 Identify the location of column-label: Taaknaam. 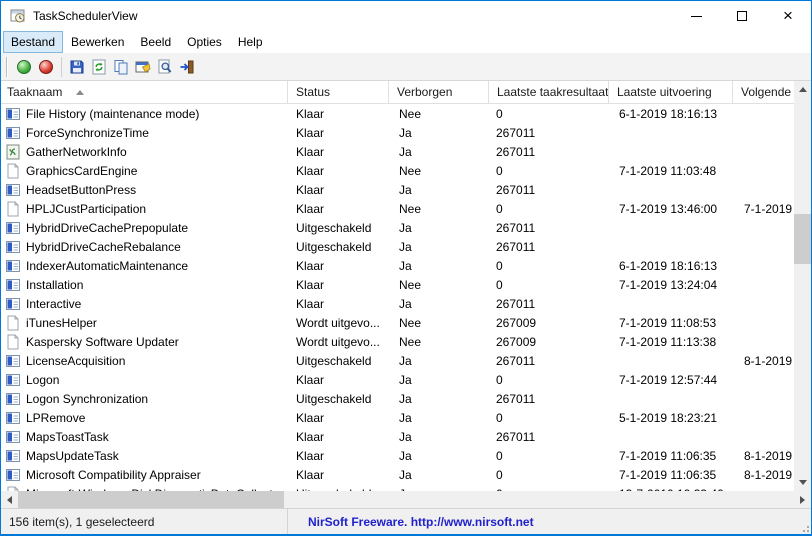
(35, 92).